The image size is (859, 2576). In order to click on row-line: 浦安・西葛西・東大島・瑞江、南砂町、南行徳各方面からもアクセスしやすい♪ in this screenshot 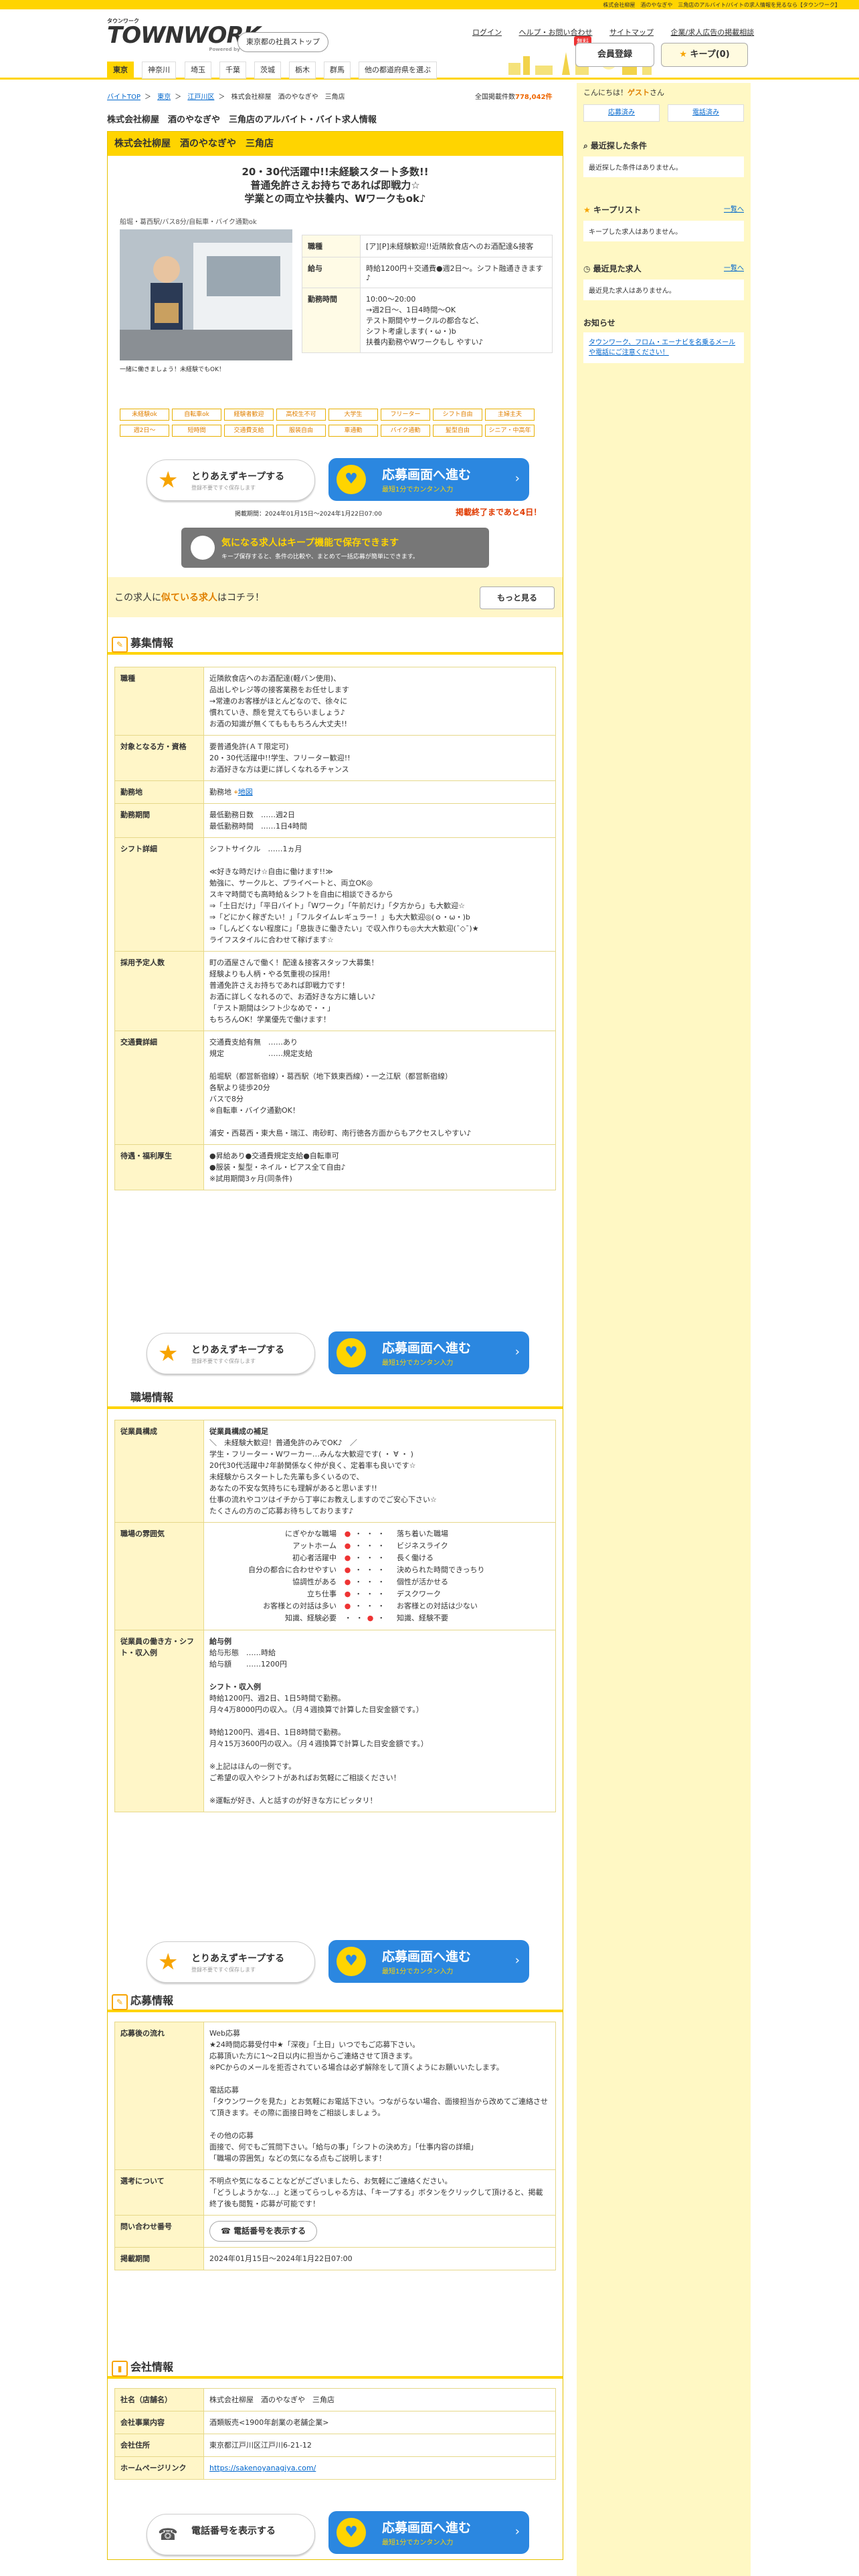, I will do `click(340, 1133)`.